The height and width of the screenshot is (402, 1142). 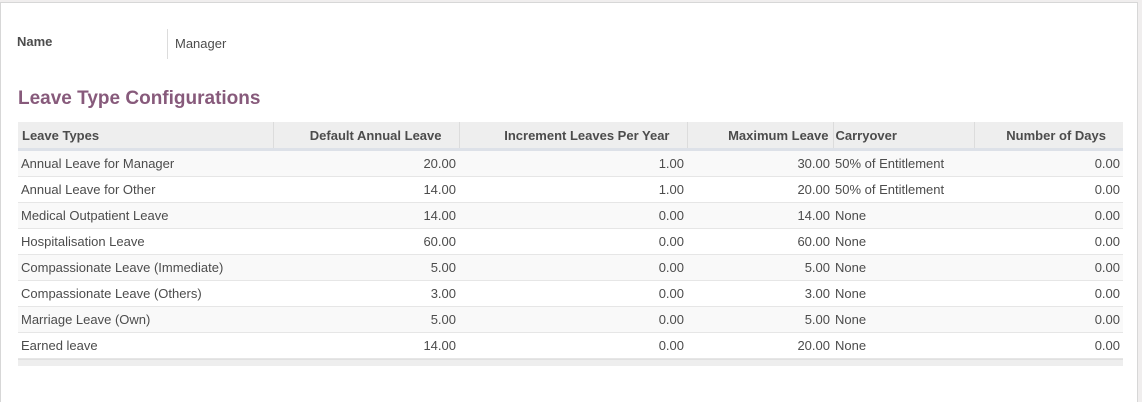 I want to click on cell-maximum-leave: 60.00, so click(x=760, y=241).